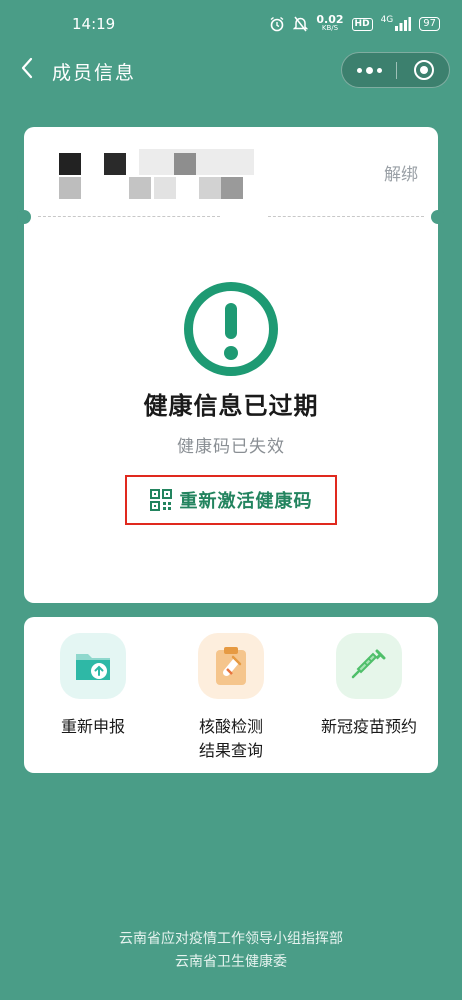  I want to click on ticket-notch-left, so click(24, 217).